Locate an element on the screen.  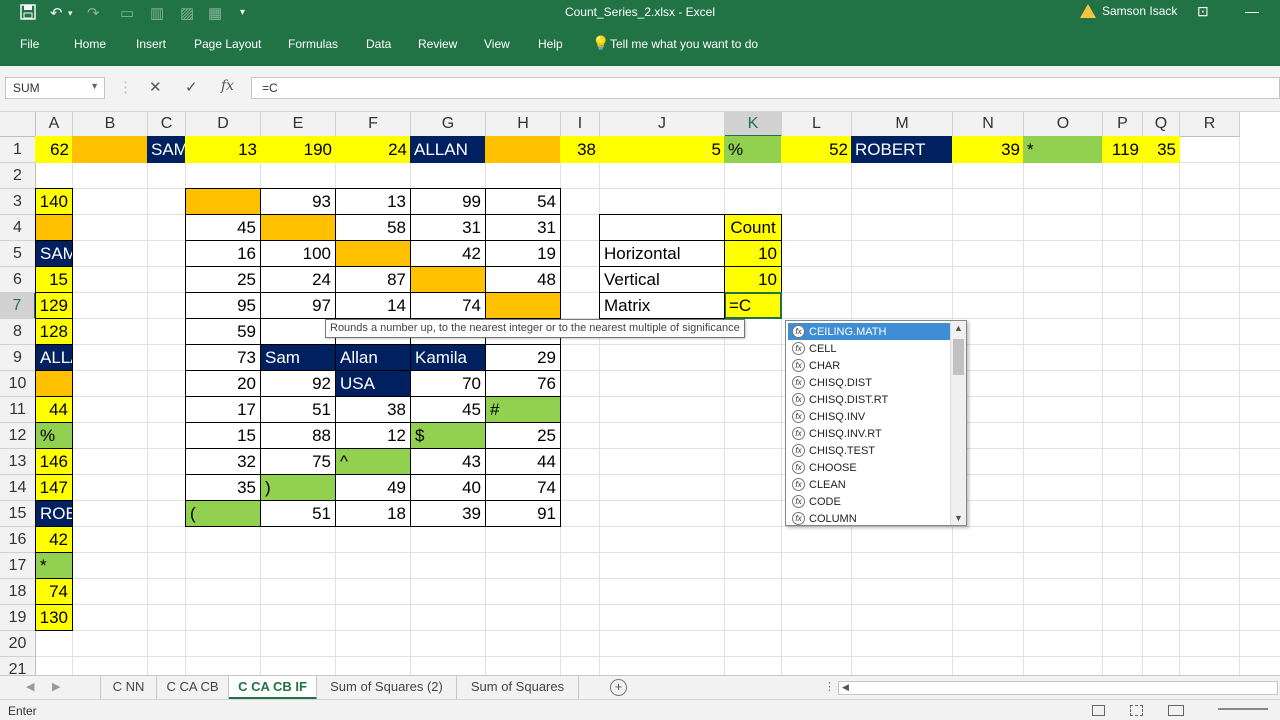
scroll-down-icon: ▼ is located at coordinates (958, 518).